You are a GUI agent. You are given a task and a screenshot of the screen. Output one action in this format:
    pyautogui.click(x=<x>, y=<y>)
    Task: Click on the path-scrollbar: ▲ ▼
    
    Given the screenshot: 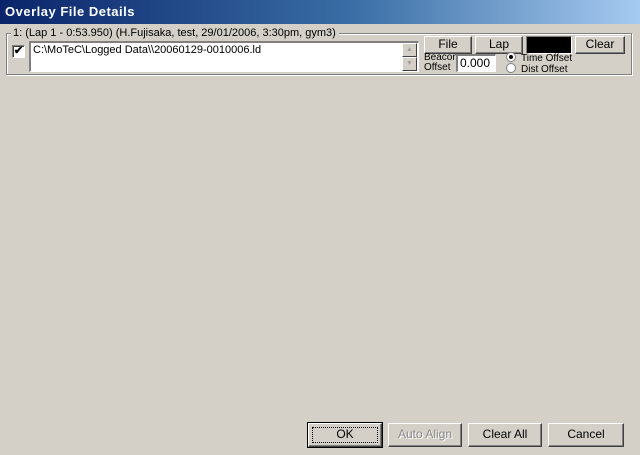 What is the action you would take?
    pyautogui.click(x=409, y=57)
    